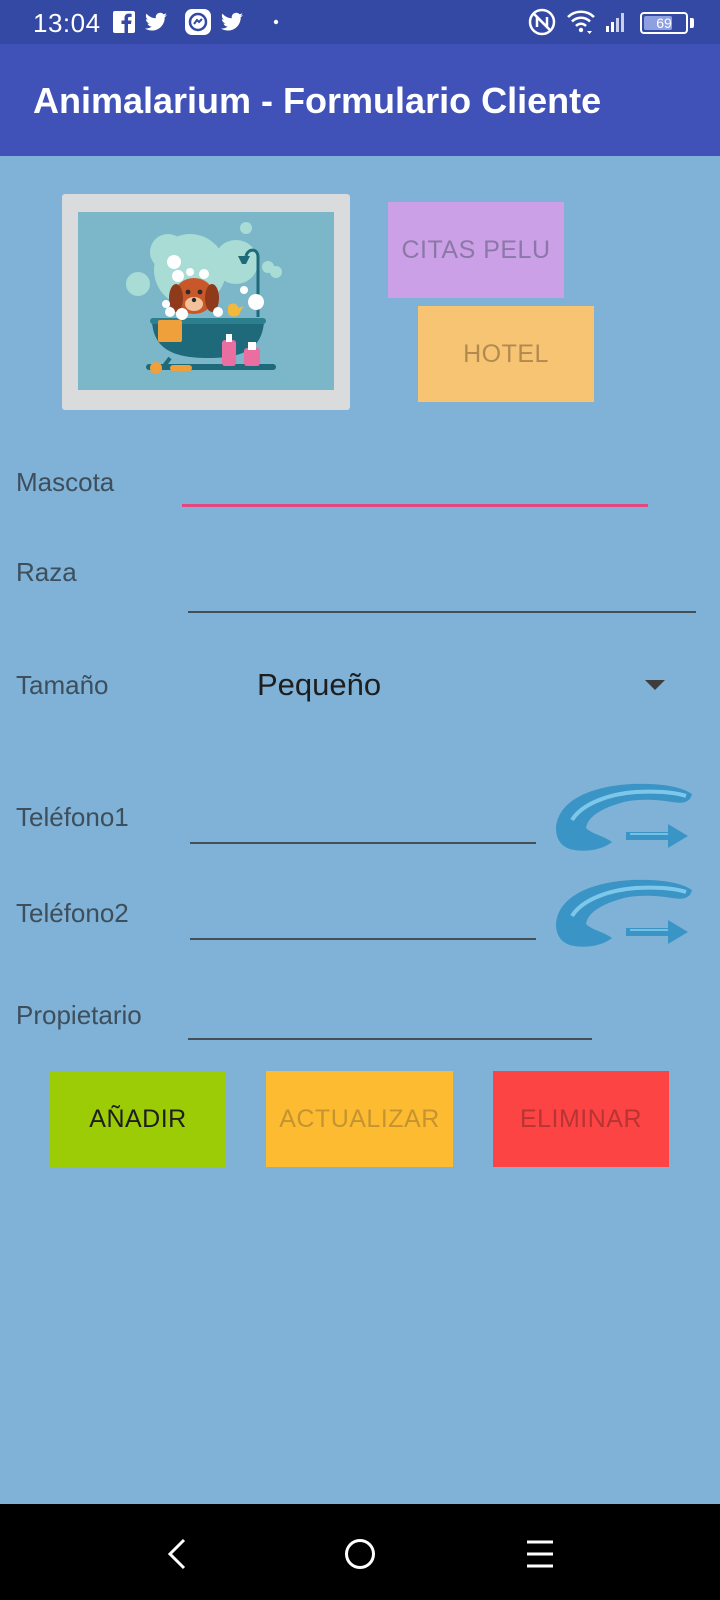 The width and height of the screenshot is (720, 1600). What do you see at coordinates (415, 505) in the screenshot?
I see `mascota-underline` at bounding box center [415, 505].